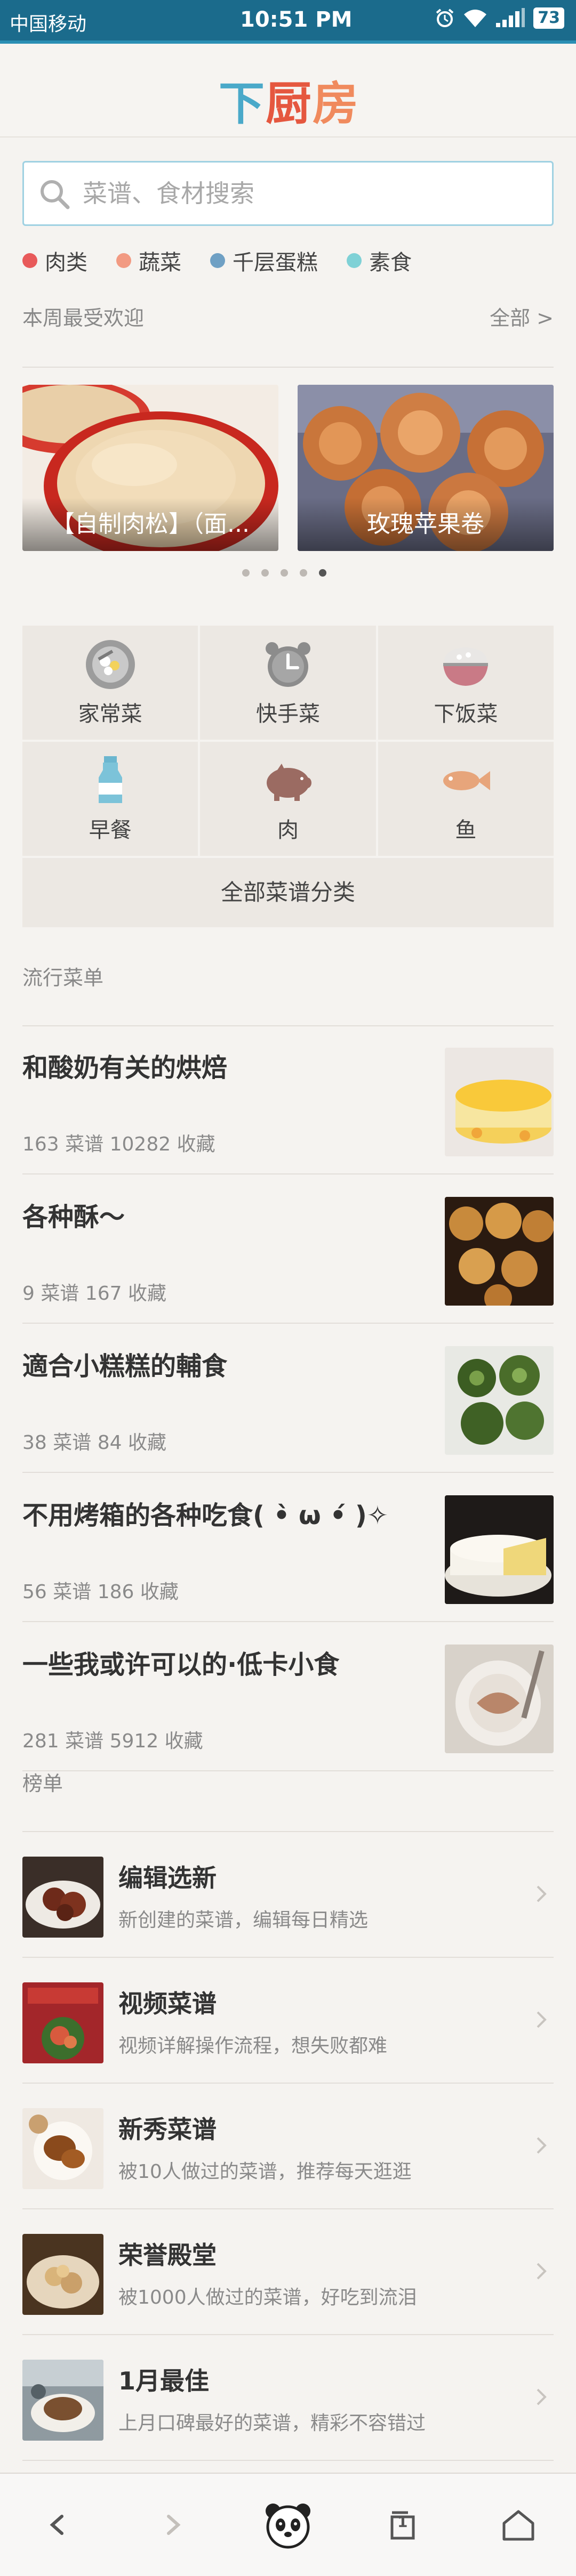 The image size is (576, 2576). I want to click on all-categories-button: 全部菜谱分类, so click(288, 892).